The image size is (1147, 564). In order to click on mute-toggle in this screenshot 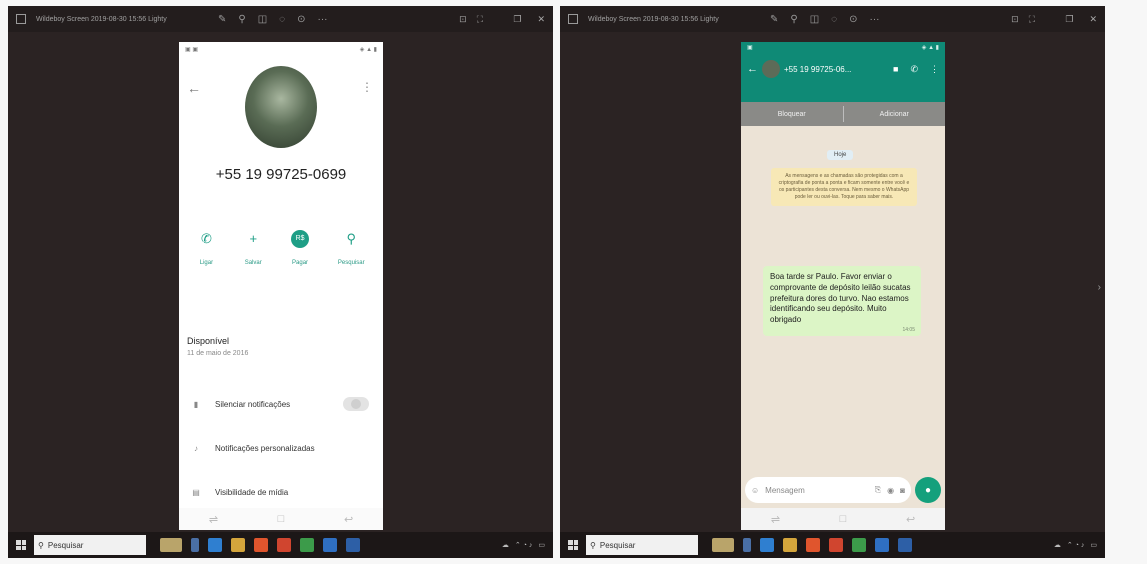, I will do `click(356, 404)`.